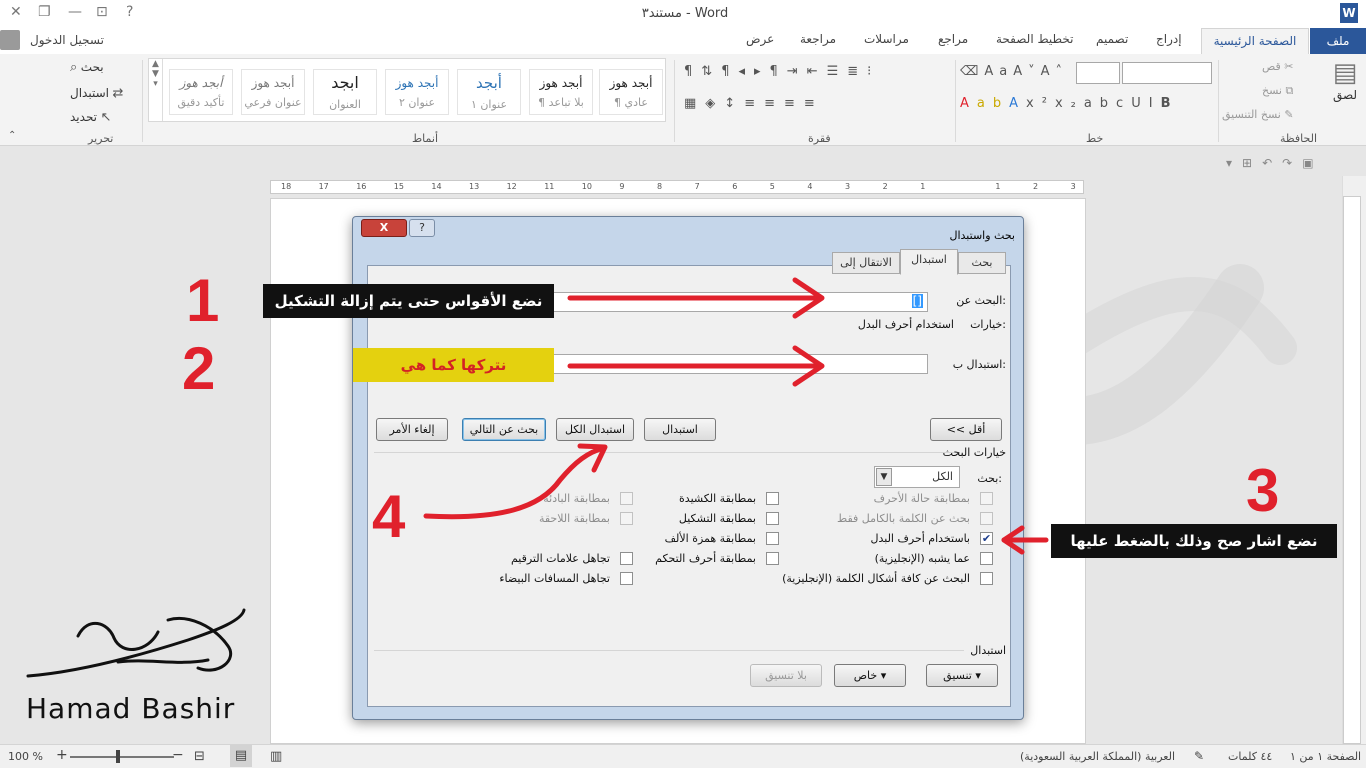 The height and width of the screenshot is (768, 1366). I want to click on tab-design: تصميم, so click(1112, 39).